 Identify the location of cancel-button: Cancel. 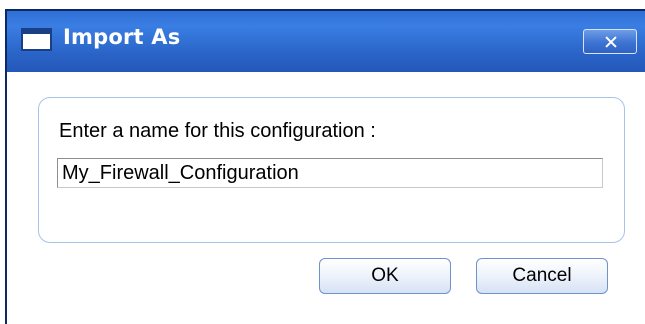
(542, 276).